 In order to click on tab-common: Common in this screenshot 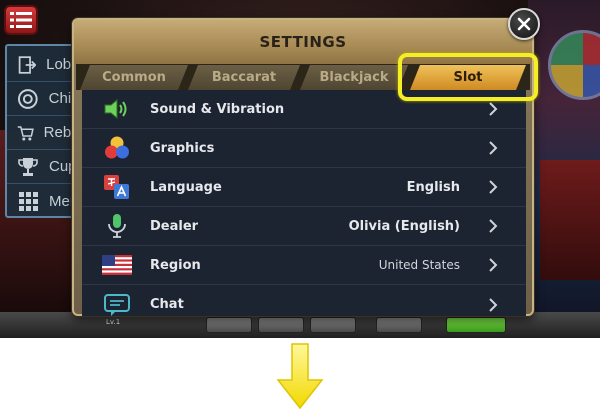, I will do `click(134, 77)`.